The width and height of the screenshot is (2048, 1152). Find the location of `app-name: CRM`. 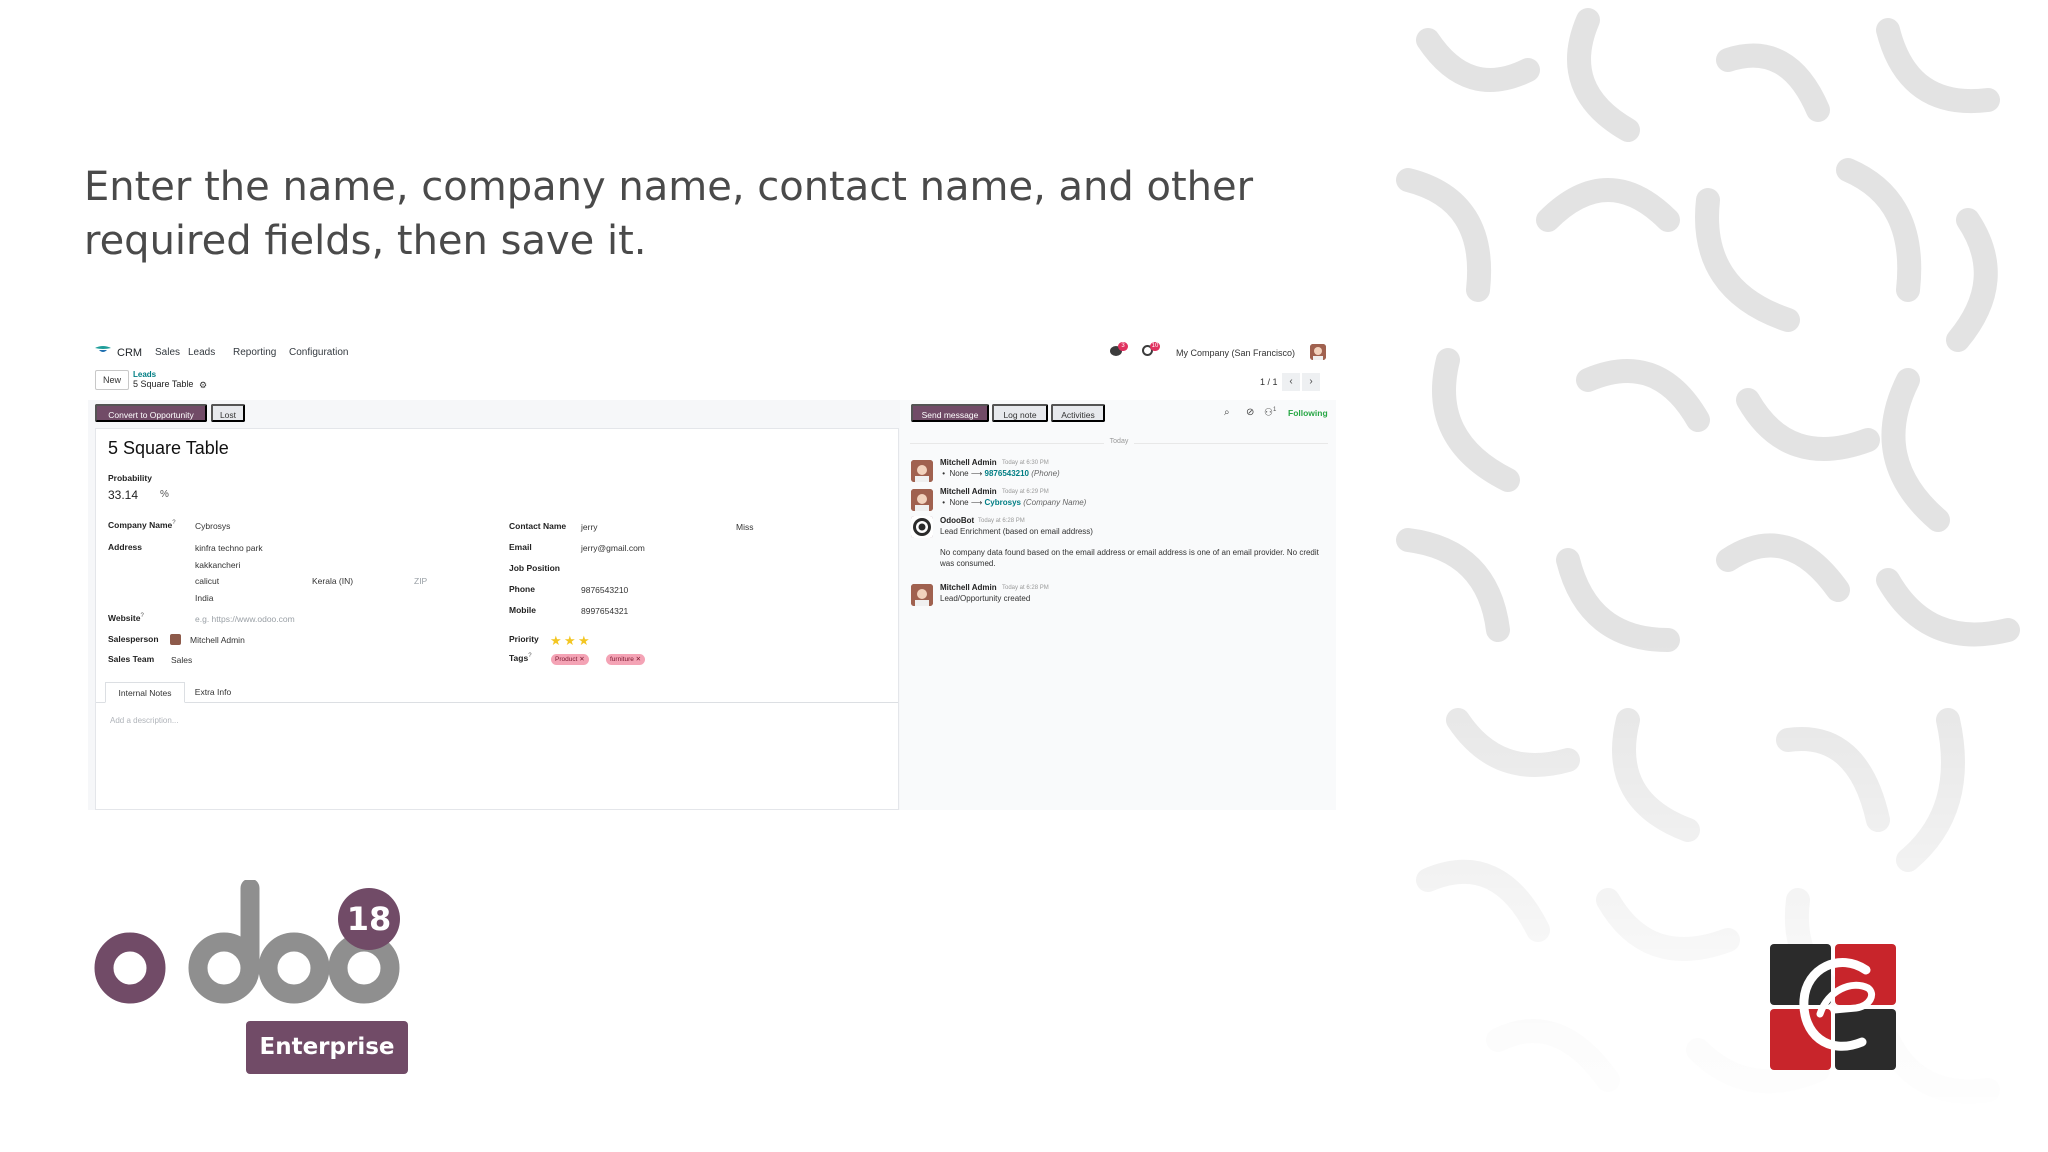

app-name: CRM is located at coordinates (129, 353).